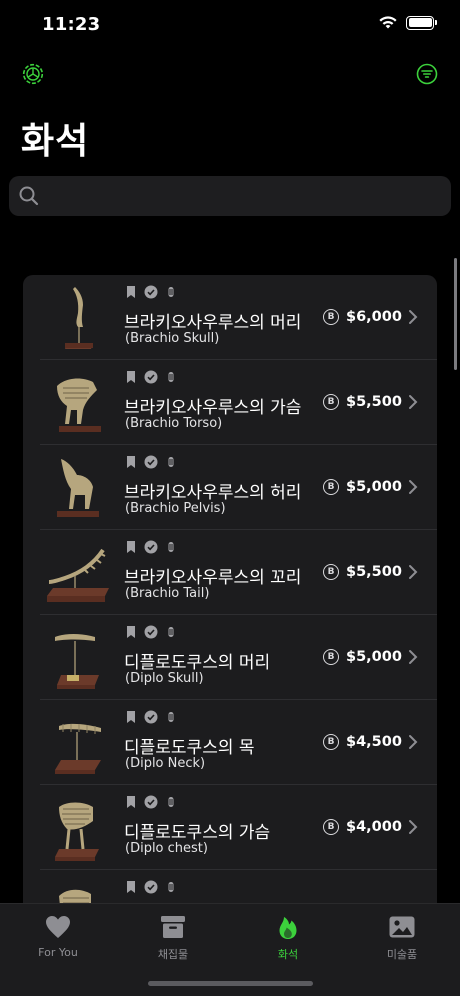 This screenshot has width=460, height=996. What do you see at coordinates (374, 742) in the screenshot?
I see `item-price: $4,500` at bounding box center [374, 742].